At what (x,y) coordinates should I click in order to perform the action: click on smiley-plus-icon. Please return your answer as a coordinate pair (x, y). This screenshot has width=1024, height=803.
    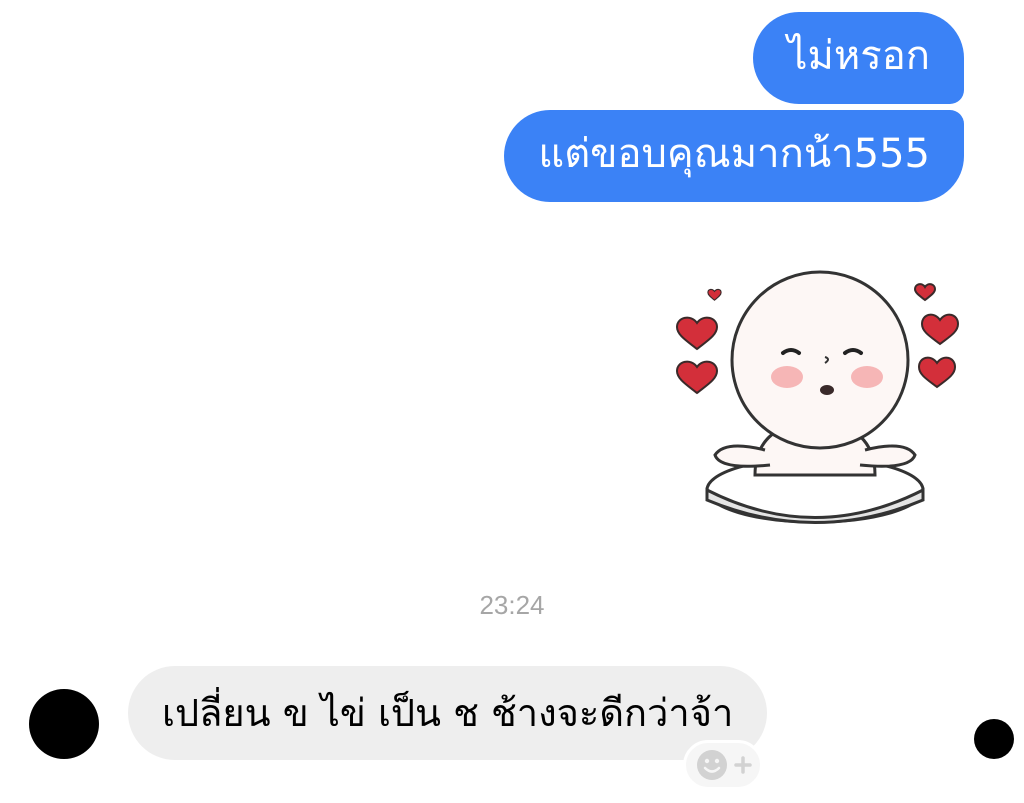
    Looking at the image, I should click on (724, 765).